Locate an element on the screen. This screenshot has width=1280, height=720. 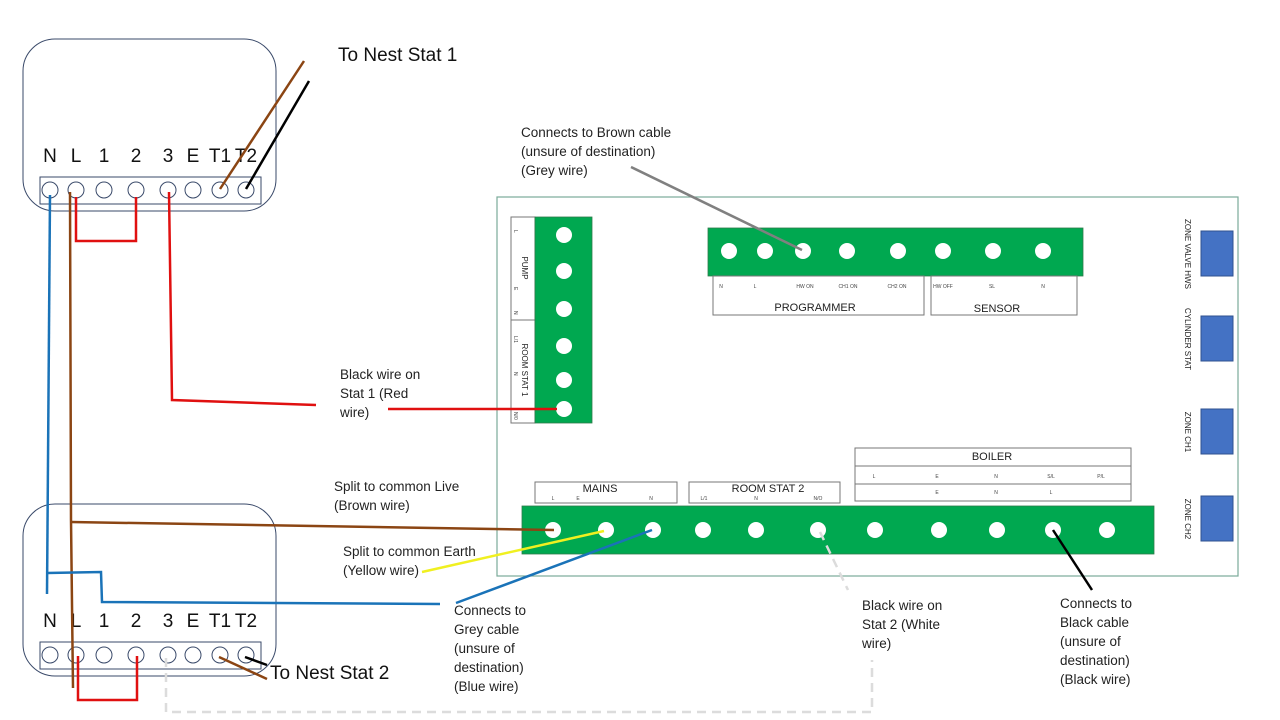
wire-stat1-brown is located at coordinates (262, 125).